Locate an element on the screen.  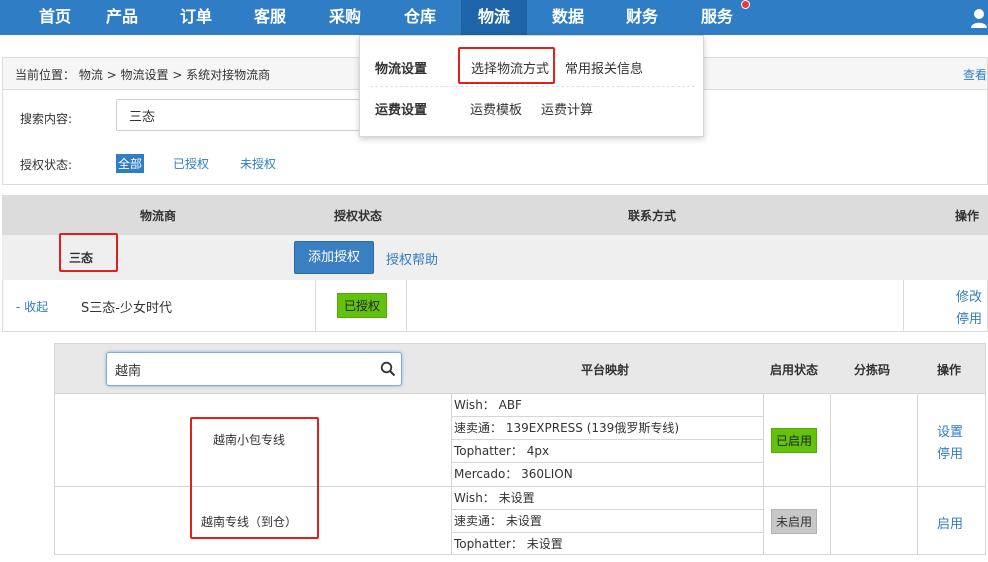
nav-warehouse: 仓库 is located at coordinates (420, 17).